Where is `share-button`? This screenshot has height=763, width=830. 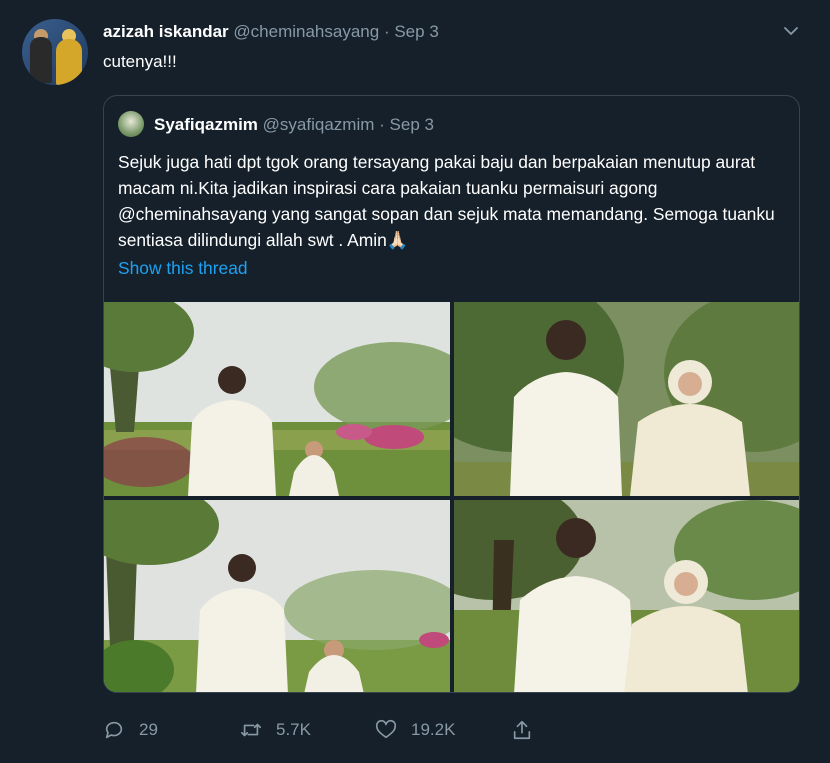 share-button is located at coordinates (529, 730).